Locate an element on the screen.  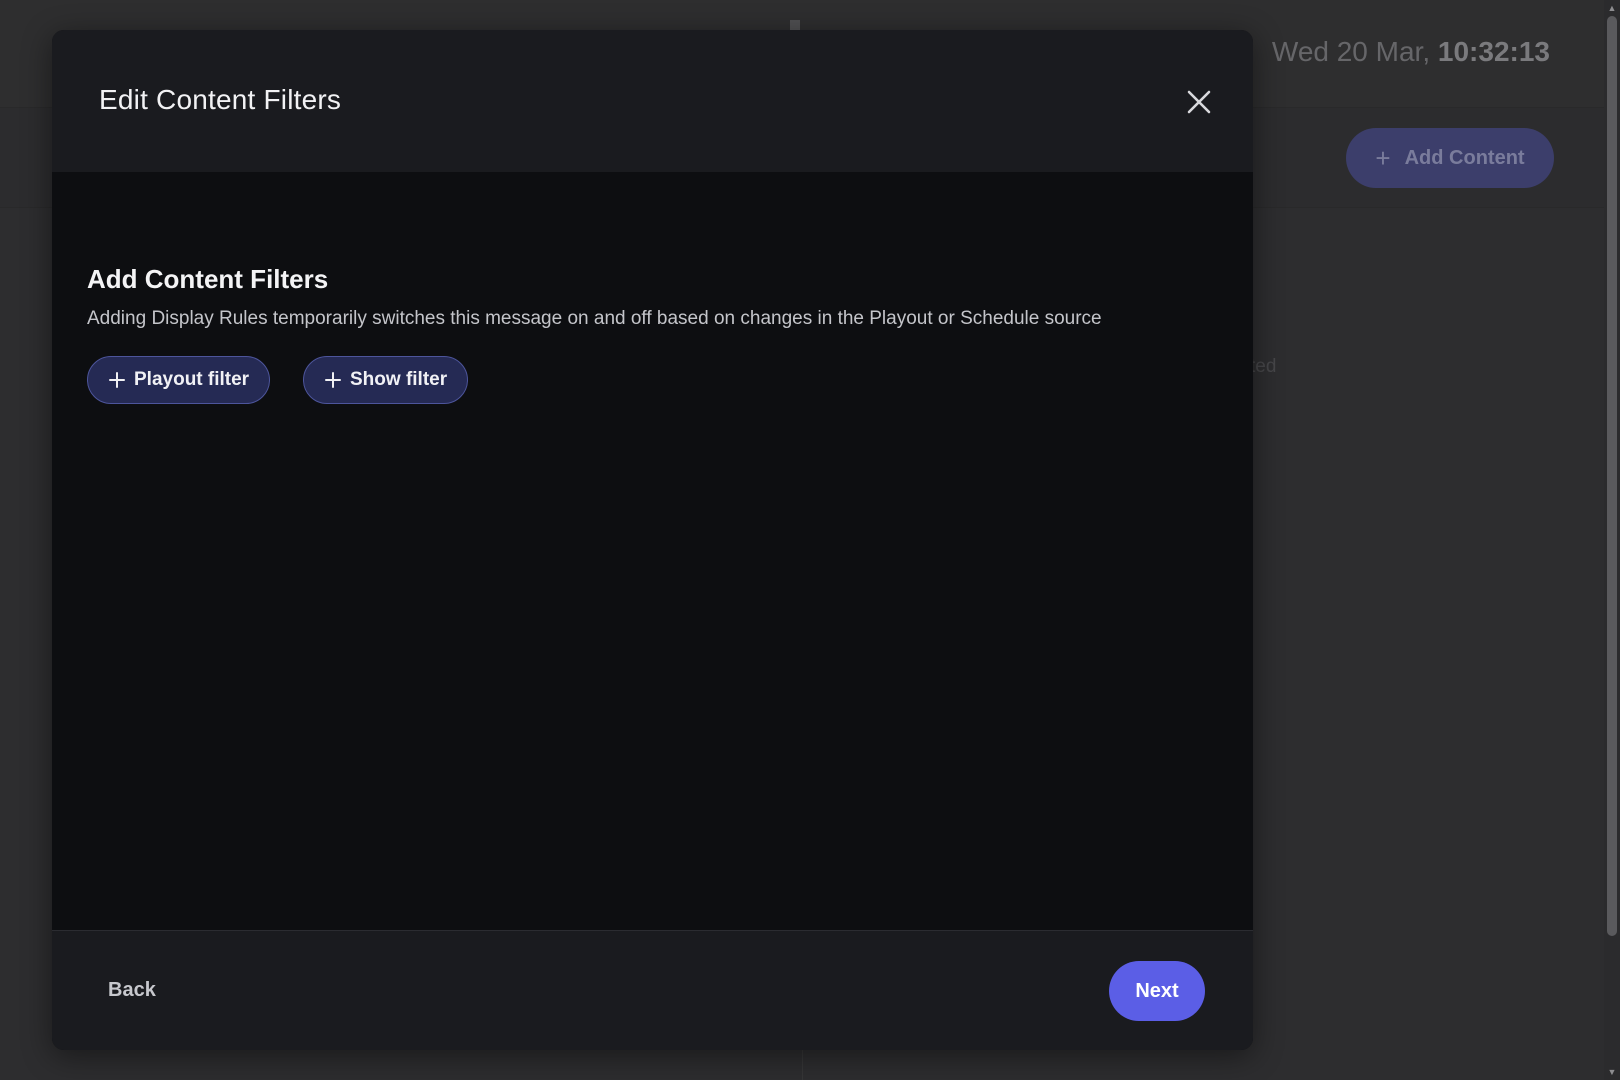
back-button: Back is located at coordinates (132, 990).